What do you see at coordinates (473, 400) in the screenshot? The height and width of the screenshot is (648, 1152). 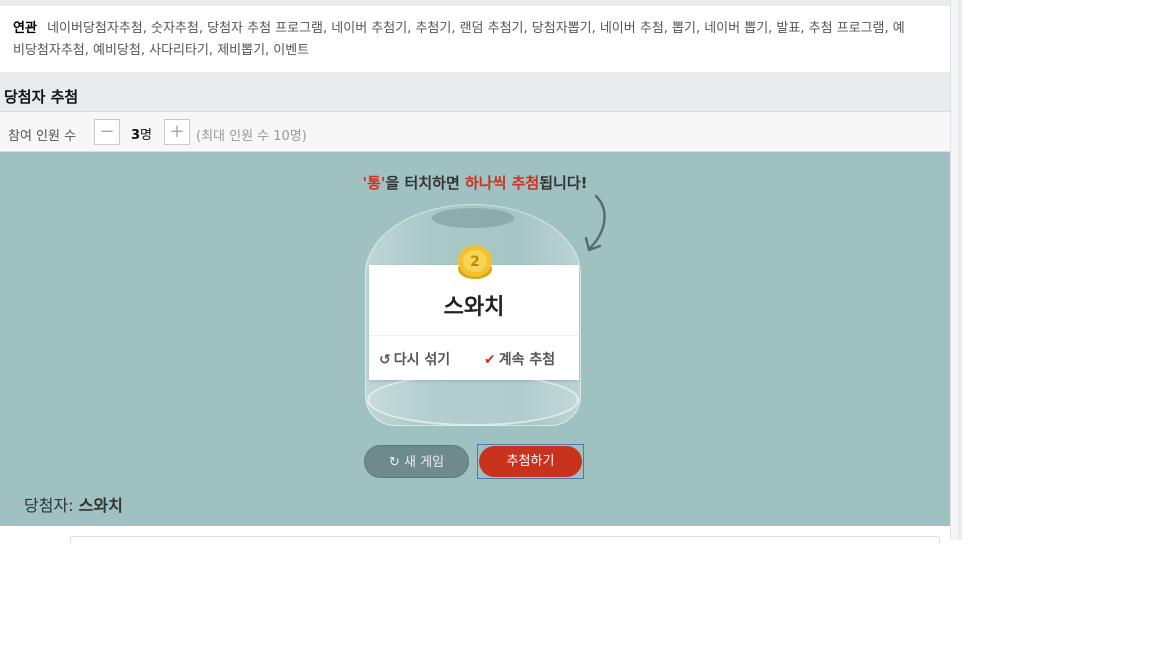 I see `jar-base` at bounding box center [473, 400].